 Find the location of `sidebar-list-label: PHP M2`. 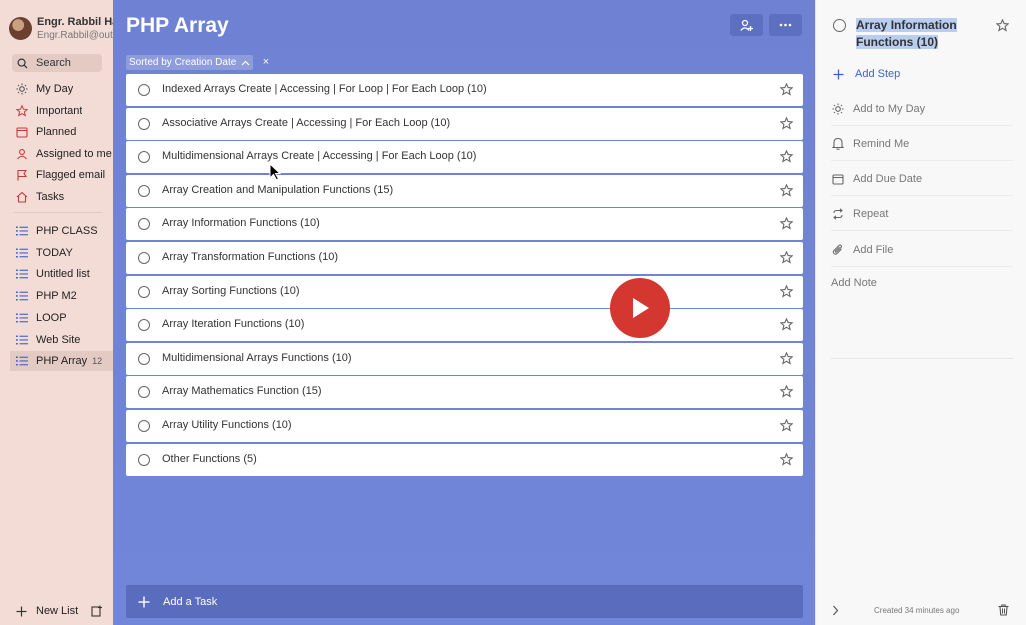

sidebar-list-label: PHP M2 is located at coordinates (56, 296).